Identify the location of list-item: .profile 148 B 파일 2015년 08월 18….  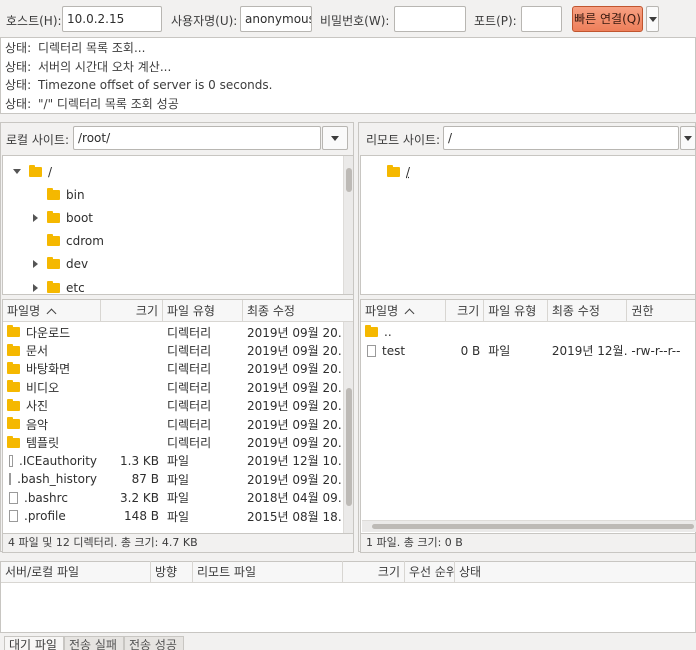
(178, 516).